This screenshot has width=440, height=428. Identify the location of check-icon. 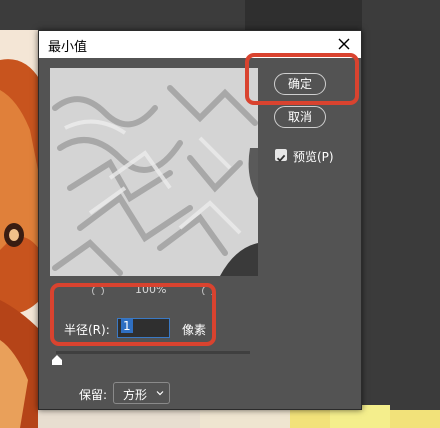
(281, 155).